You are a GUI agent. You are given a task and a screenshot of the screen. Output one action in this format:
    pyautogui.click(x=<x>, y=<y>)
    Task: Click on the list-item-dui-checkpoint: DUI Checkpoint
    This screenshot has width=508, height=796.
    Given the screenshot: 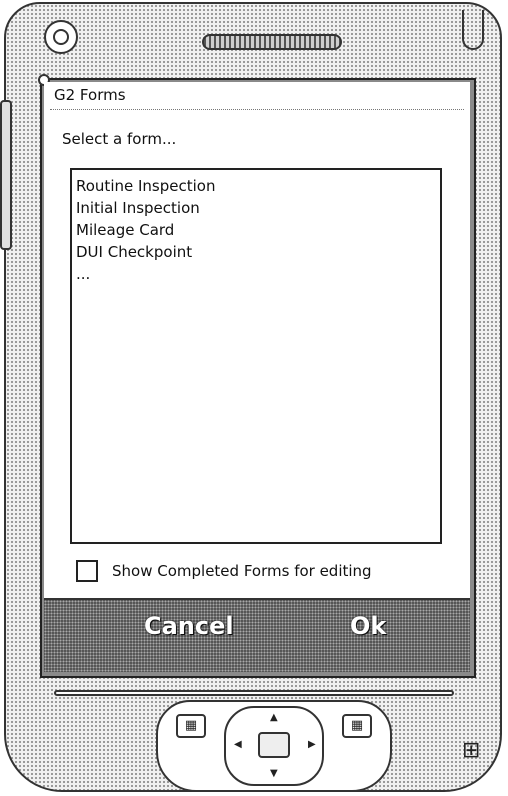 What is the action you would take?
    pyautogui.click(x=256, y=252)
    